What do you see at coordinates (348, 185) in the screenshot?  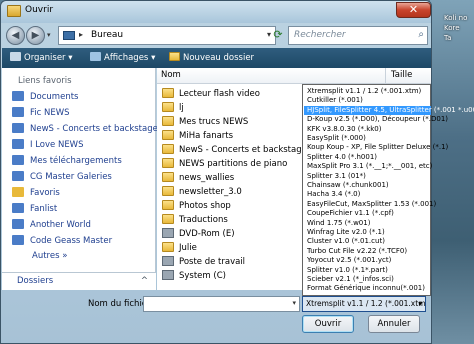 I see `file-type-option: Chainsaw (*.chunk001)` at bounding box center [348, 185].